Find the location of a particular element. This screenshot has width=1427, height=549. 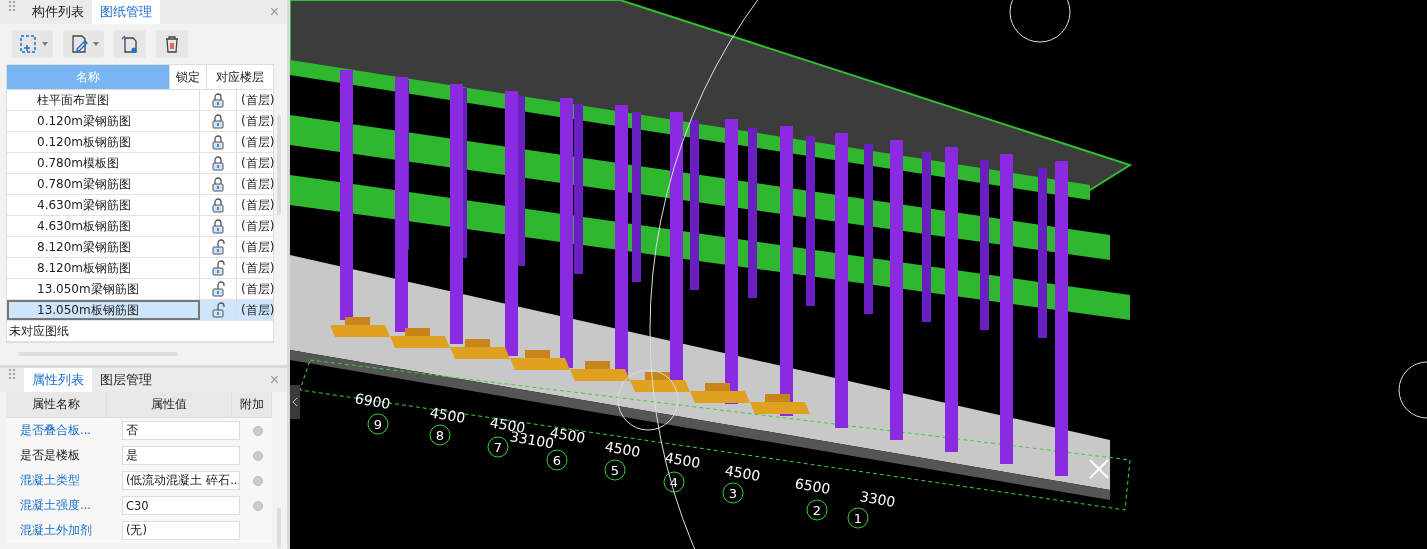

drawing-name: 8.120m板钢筋图 is located at coordinates (103, 268).